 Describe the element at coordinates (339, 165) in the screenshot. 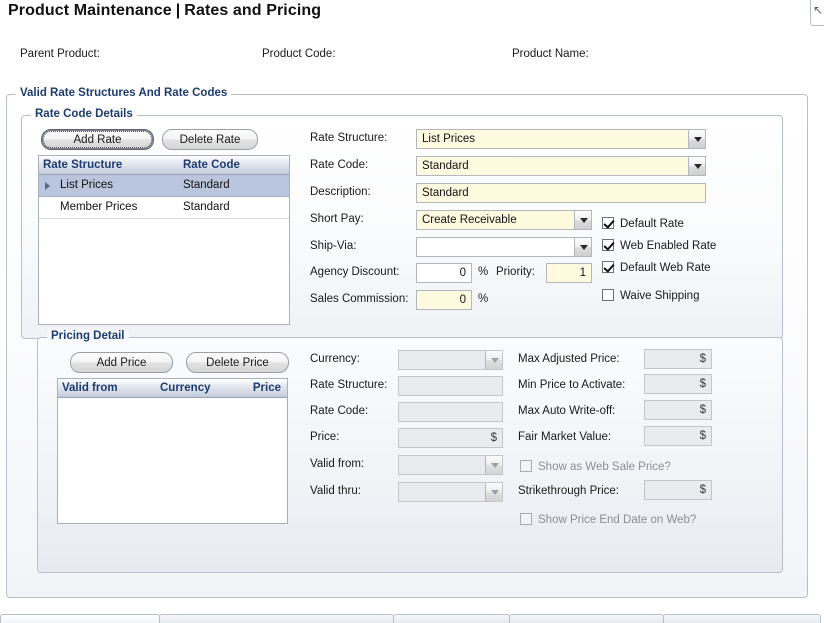

I see `rate-code-label: Rate Code:` at that location.